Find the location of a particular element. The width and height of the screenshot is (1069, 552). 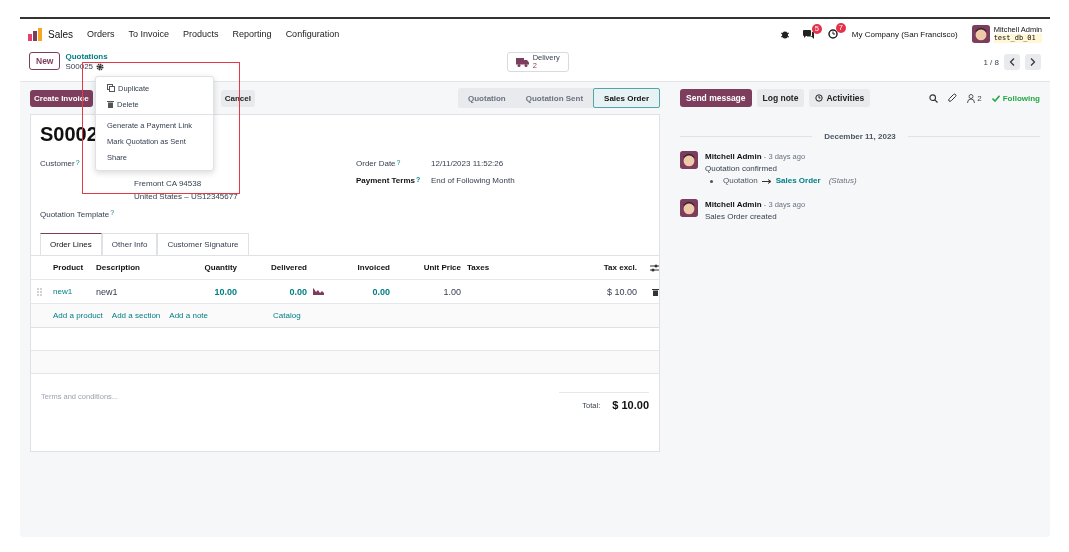

chatter-button: Activities is located at coordinates (840, 98).